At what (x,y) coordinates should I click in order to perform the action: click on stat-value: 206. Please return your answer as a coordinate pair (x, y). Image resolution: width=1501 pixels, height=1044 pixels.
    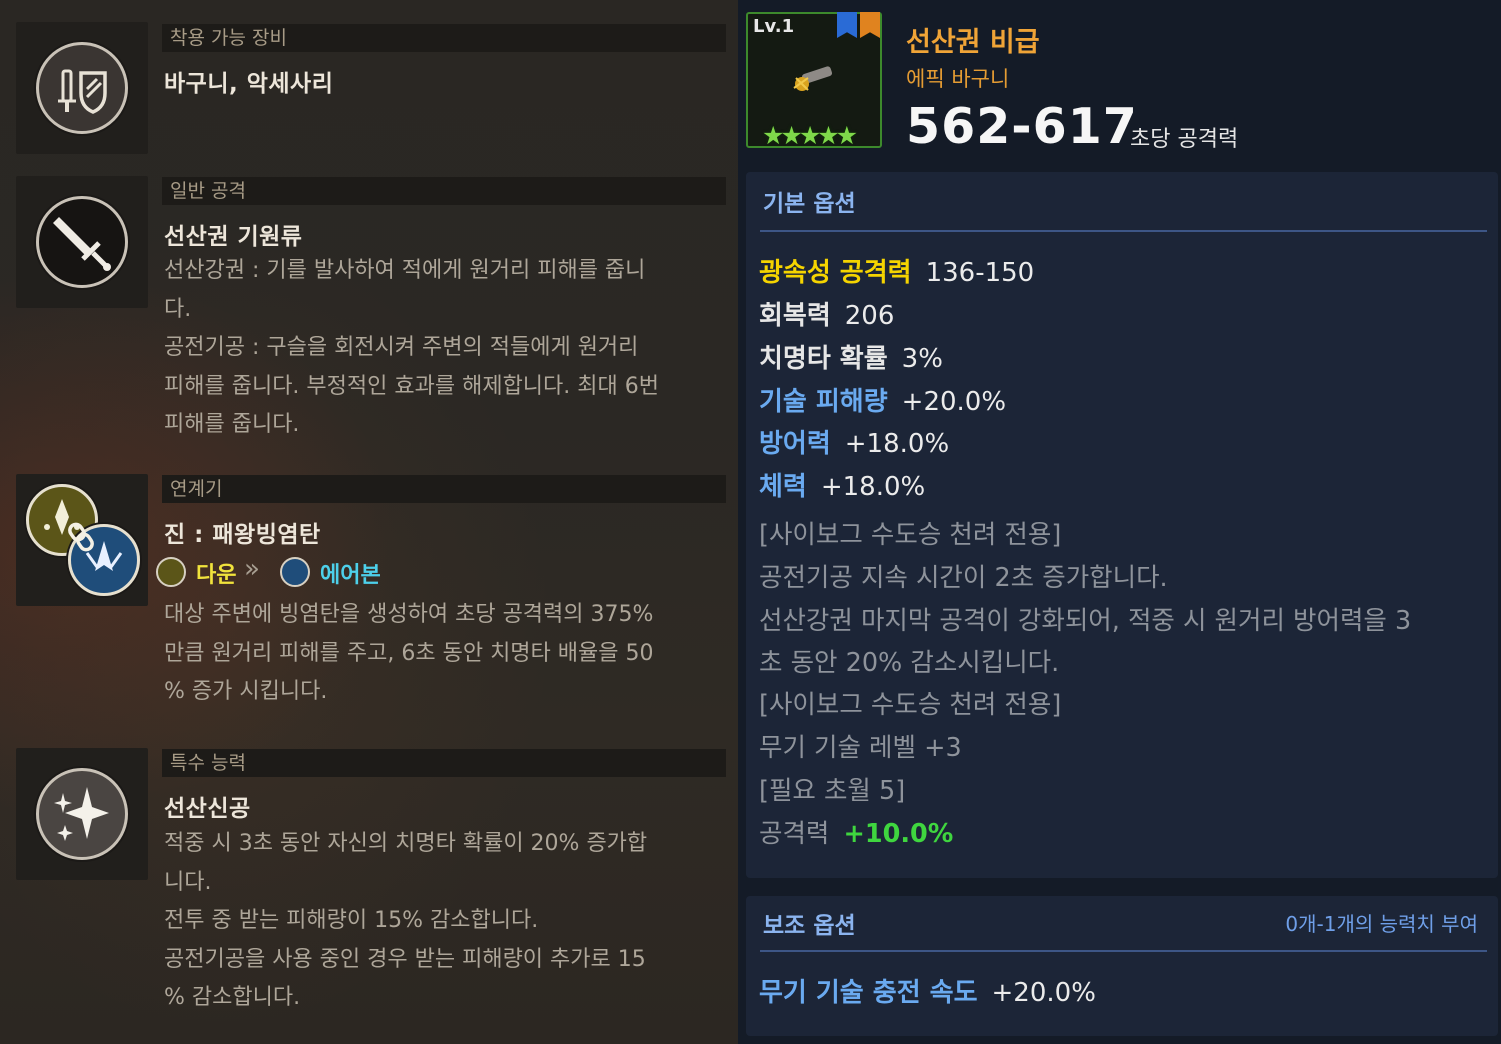
    Looking at the image, I should click on (869, 316).